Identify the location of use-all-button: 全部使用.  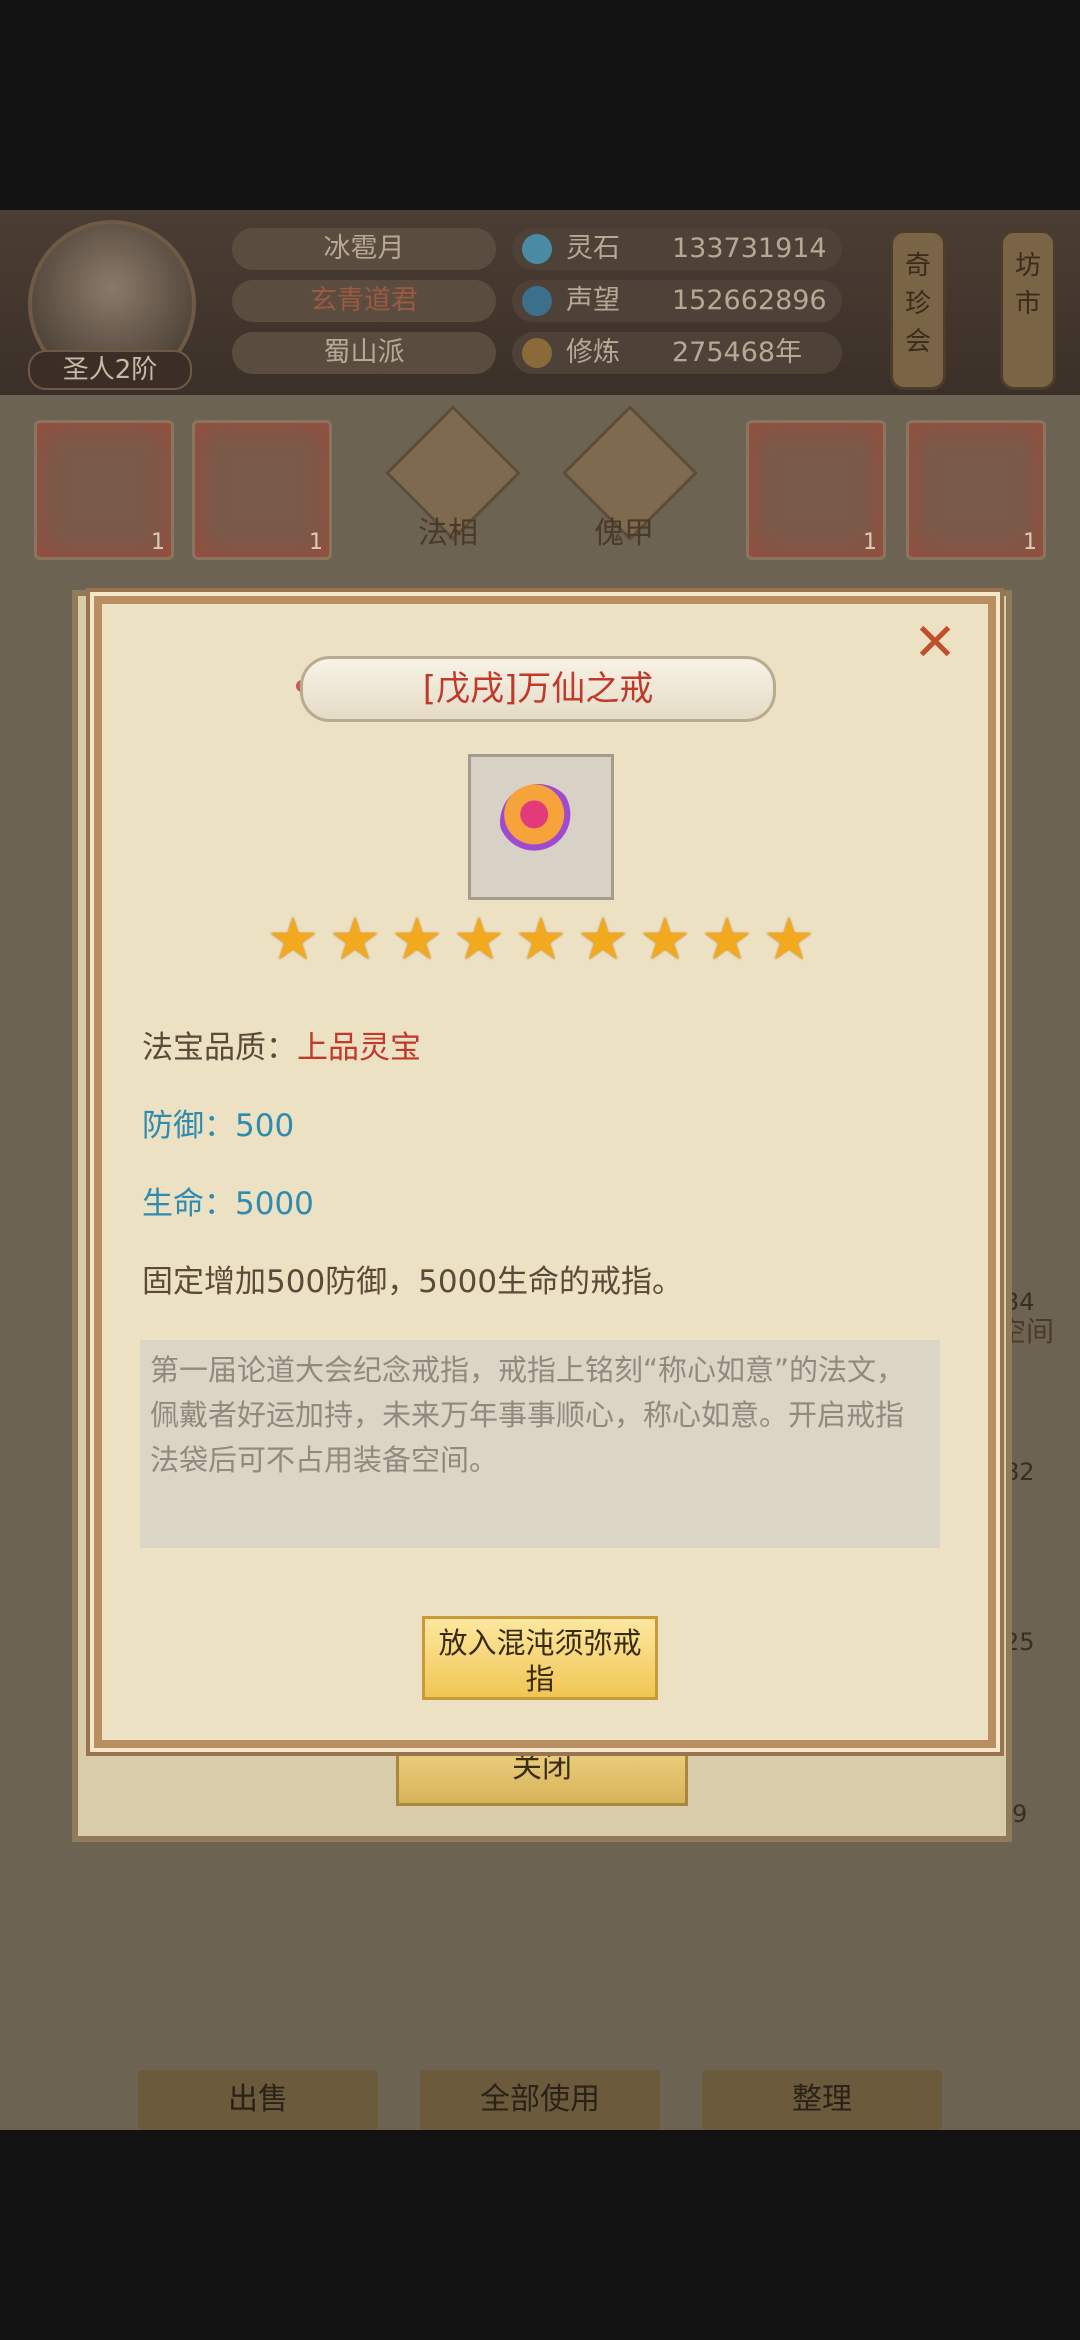
(540, 2100).